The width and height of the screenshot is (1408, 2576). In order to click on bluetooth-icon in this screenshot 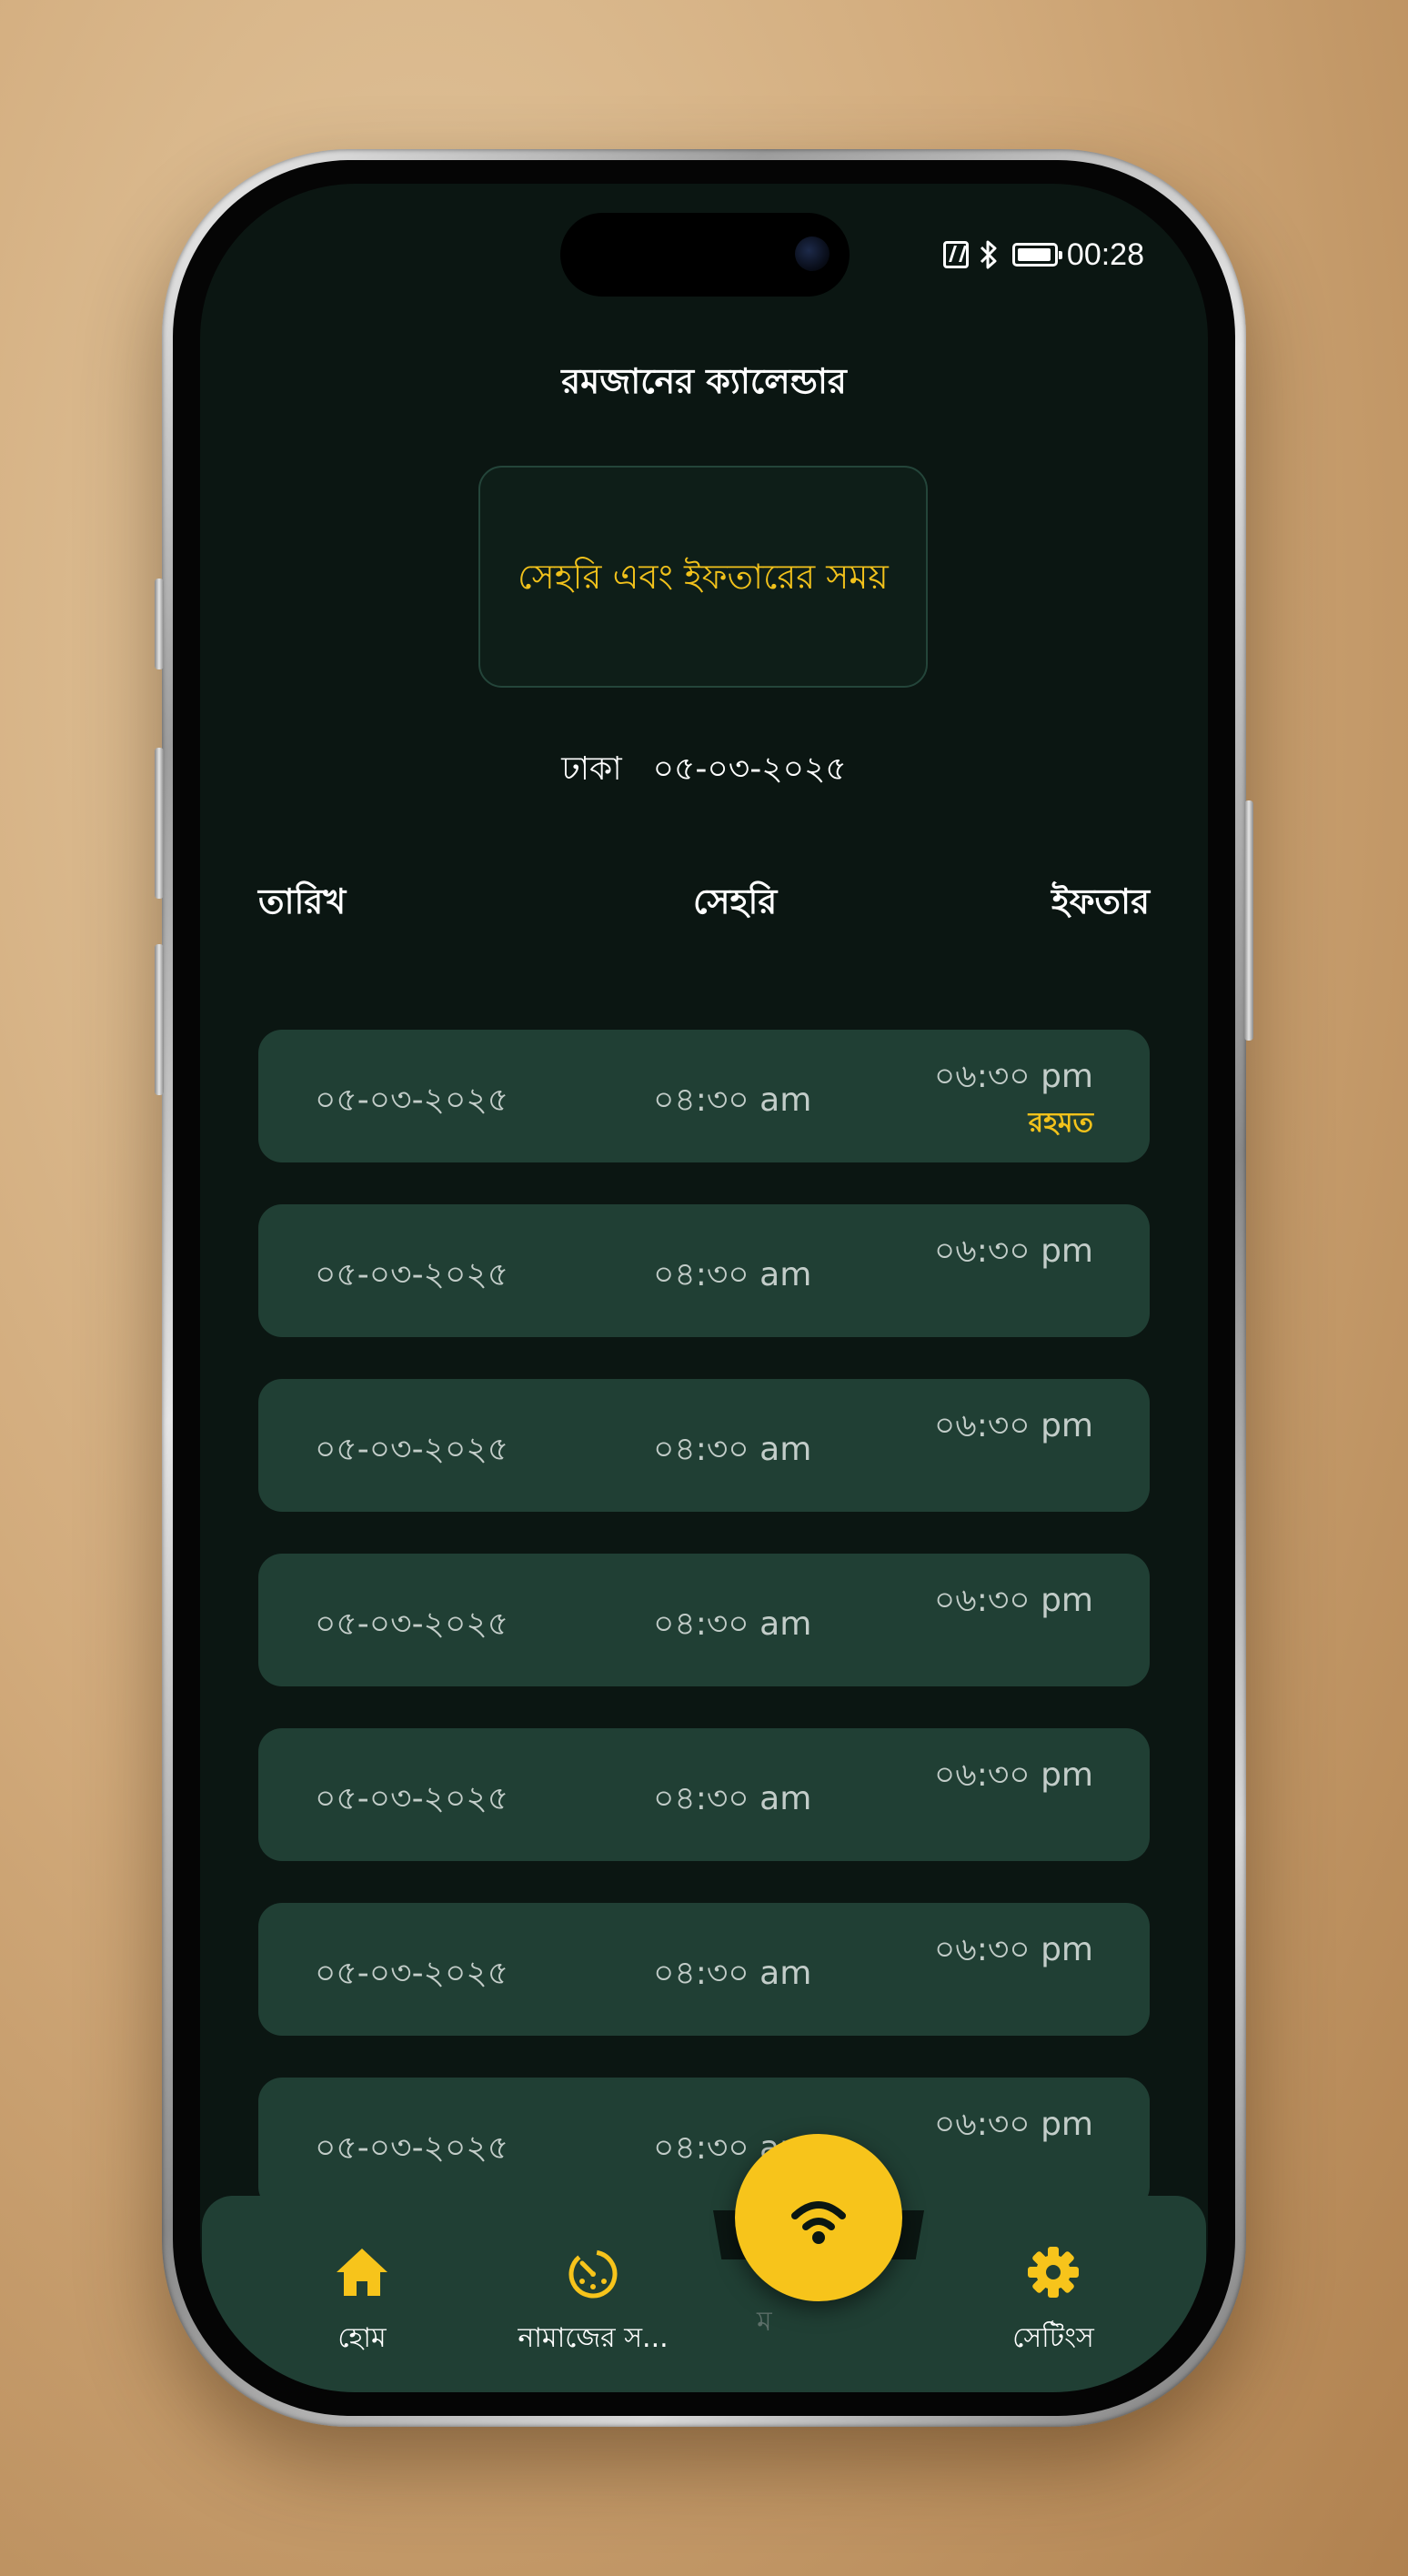, I will do `click(988, 254)`.